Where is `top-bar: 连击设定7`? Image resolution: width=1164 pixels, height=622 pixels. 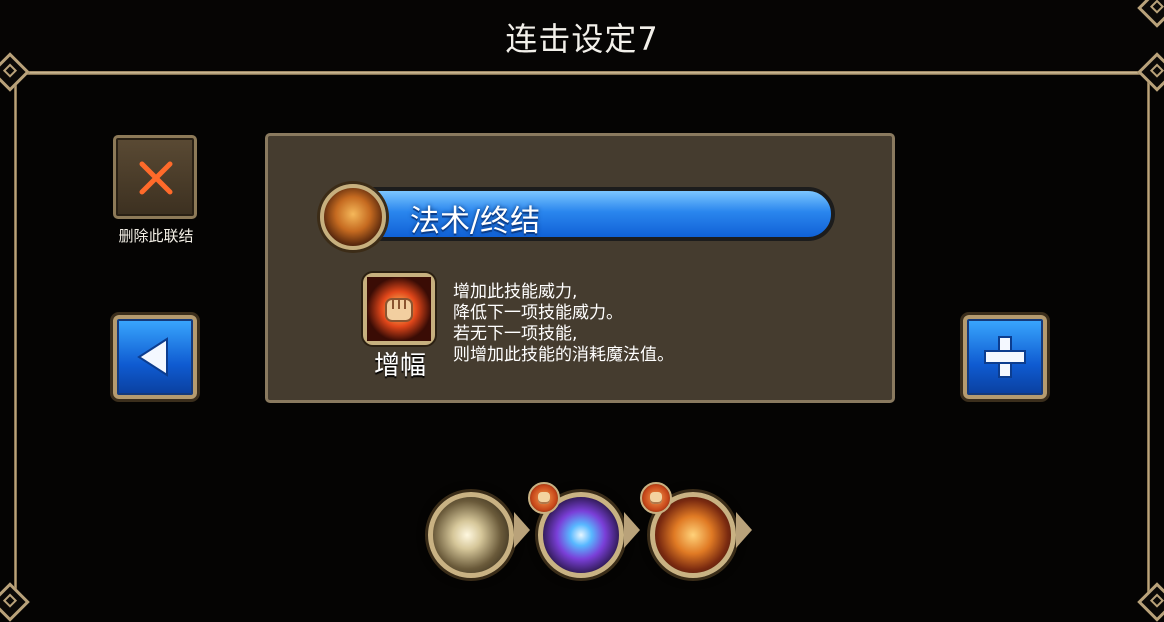
top-bar: 连击设定7 is located at coordinates (582, 36).